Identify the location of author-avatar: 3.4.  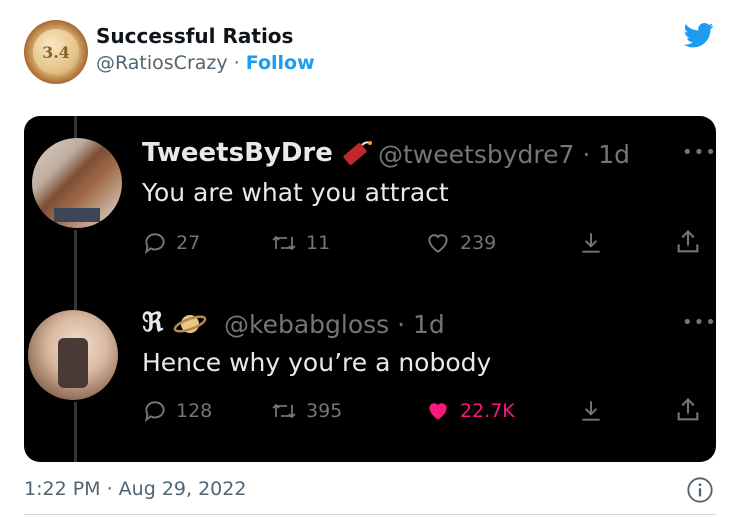
(56, 52).